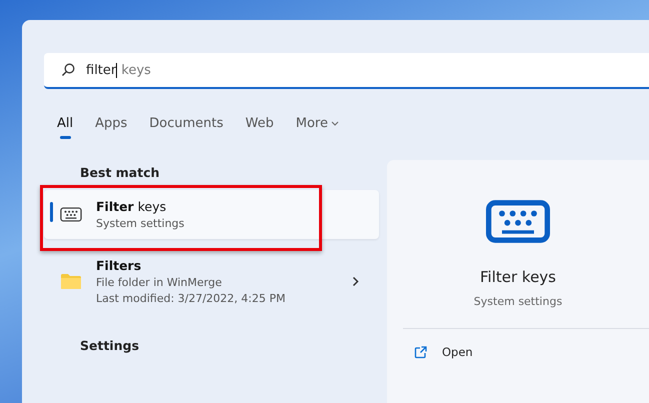 Image resolution: width=649 pixels, height=403 pixels. Describe the element at coordinates (111, 127) in the screenshot. I see `filter-tab: Apps` at that location.